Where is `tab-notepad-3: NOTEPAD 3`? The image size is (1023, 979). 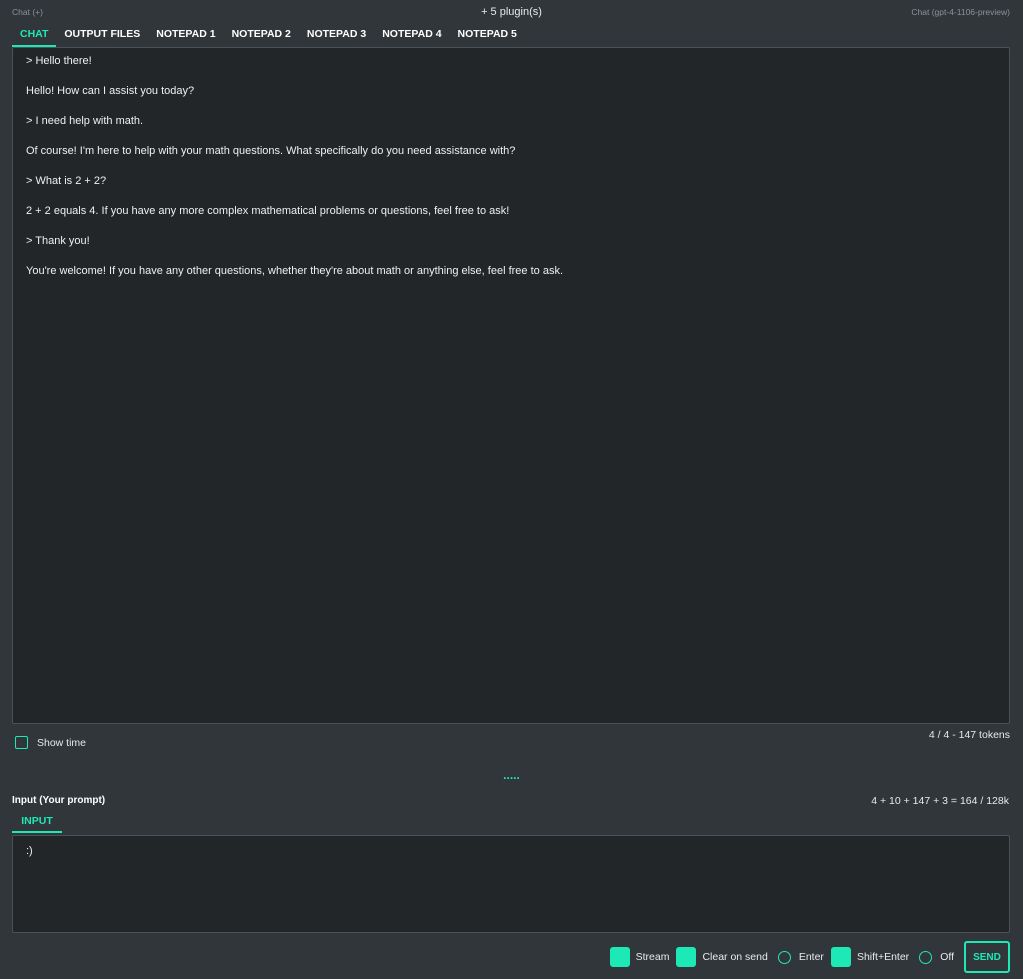
tab-notepad-3: NOTEPAD 3 is located at coordinates (336, 36).